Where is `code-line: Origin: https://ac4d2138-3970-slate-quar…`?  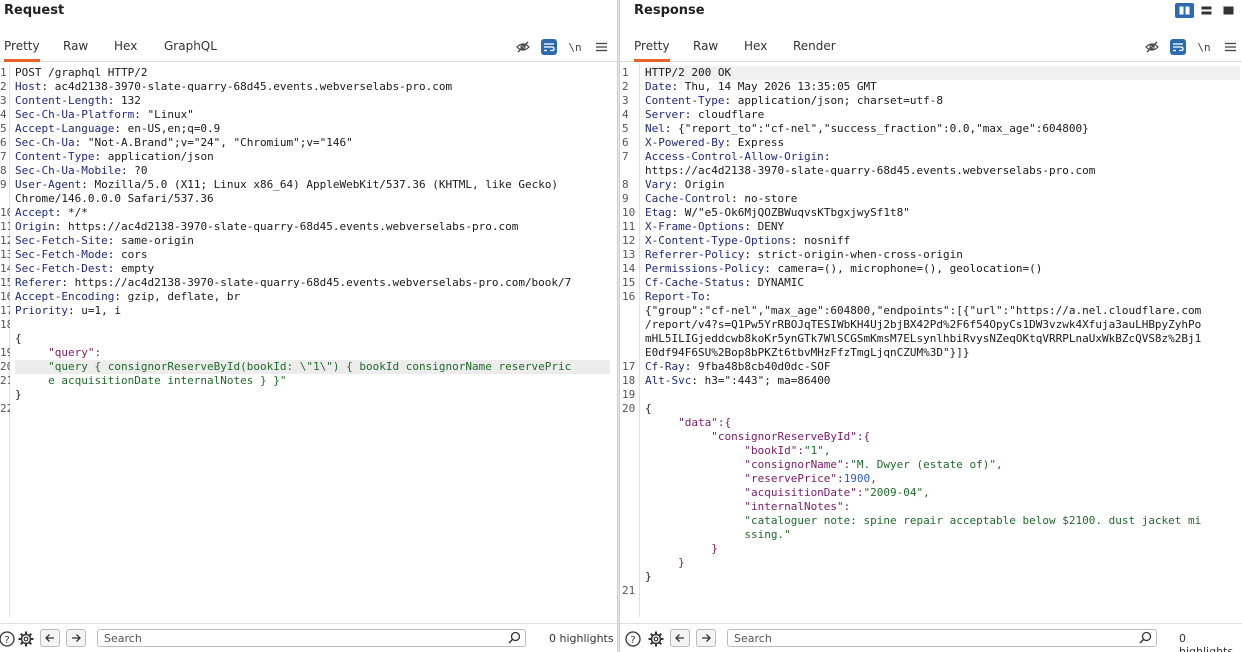 code-line: Origin: https://ac4d2138-3970-slate-quar… is located at coordinates (312, 227).